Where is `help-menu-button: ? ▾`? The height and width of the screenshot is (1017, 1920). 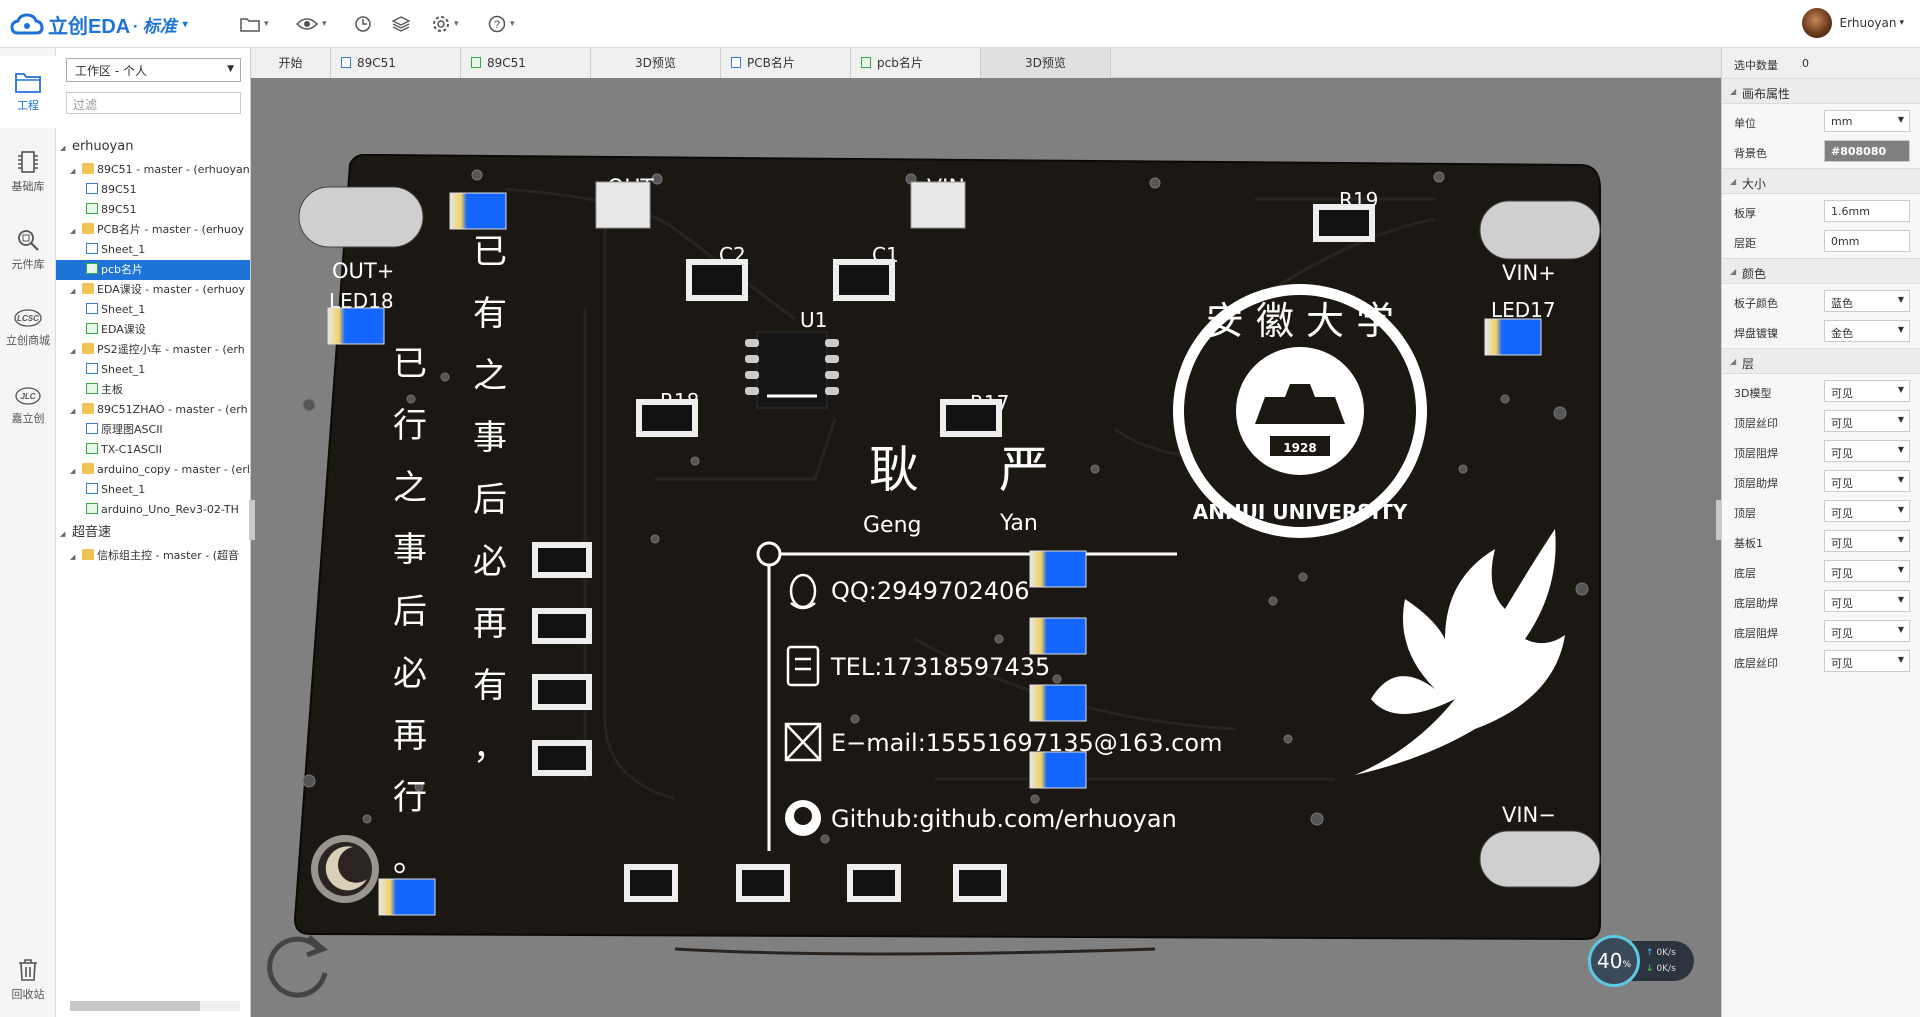 help-menu-button: ? ▾ is located at coordinates (501, 24).